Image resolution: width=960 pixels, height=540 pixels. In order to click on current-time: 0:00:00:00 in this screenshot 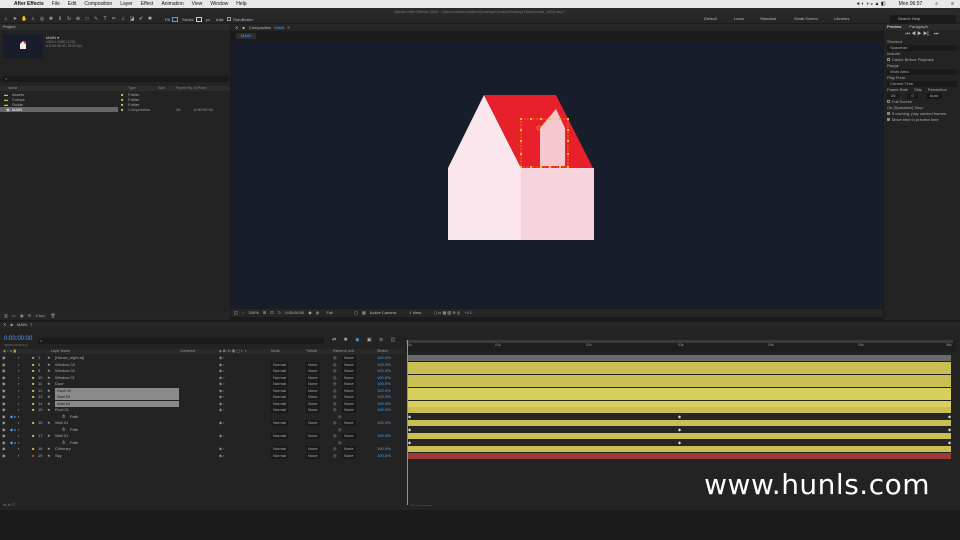, I will do `click(294, 312)`.